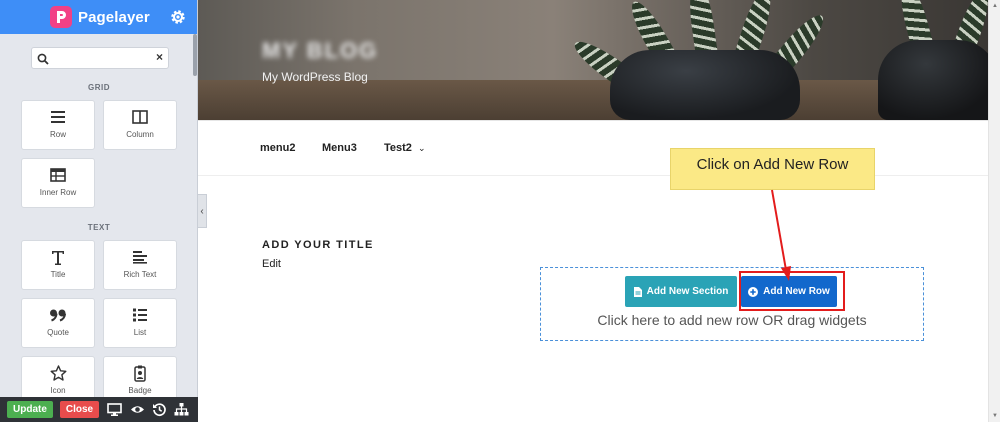 This screenshot has height=422, width=1000. What do you see at coordinates (159, 409) in the screenshot?
I see `history-icon` at bounding box center [159, 409].